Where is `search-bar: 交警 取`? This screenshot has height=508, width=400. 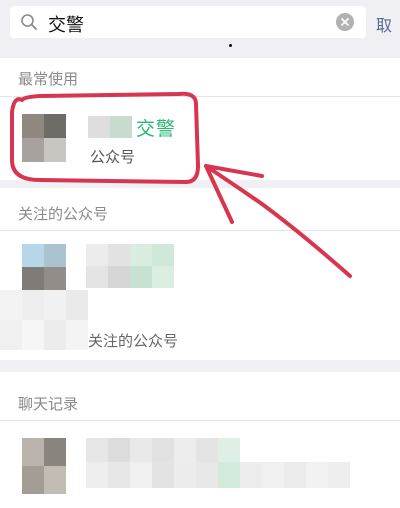
search-bar: 交警 取 is located at coordinates (200, 25).